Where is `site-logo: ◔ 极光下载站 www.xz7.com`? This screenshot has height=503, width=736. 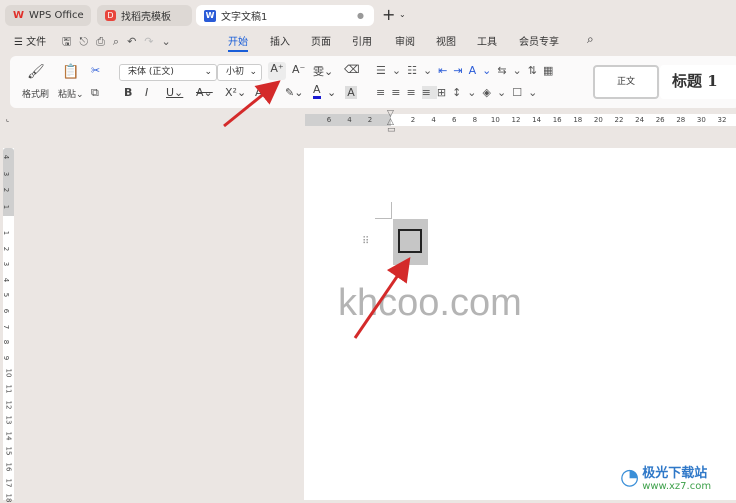
site-logo: ◔ 极光下载站 www.xz7.com is located at coordinates (666, 478).